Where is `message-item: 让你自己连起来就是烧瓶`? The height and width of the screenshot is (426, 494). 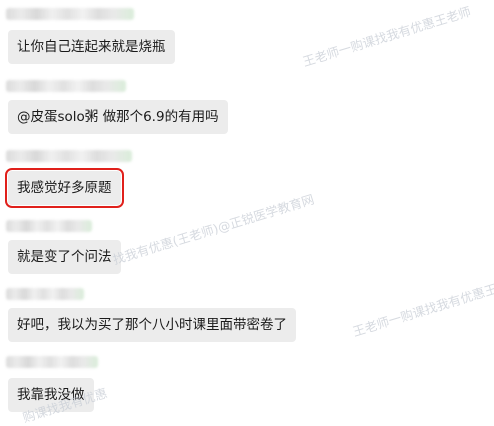
message-item: 让你自己连起来就是烧瓶 is located at coordinates (91, 47).